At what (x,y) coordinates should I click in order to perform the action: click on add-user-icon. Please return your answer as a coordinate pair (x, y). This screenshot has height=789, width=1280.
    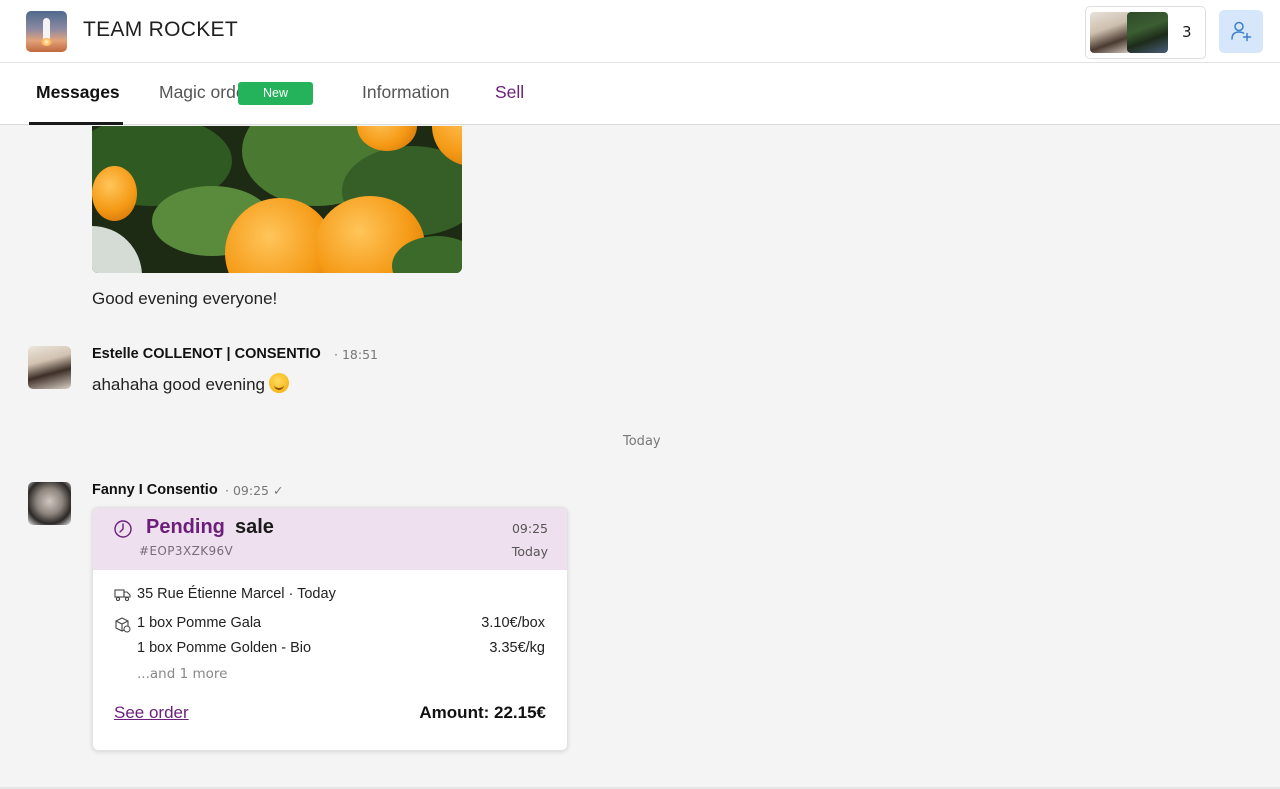
    Looking at the image, I should click on (1241, 31).